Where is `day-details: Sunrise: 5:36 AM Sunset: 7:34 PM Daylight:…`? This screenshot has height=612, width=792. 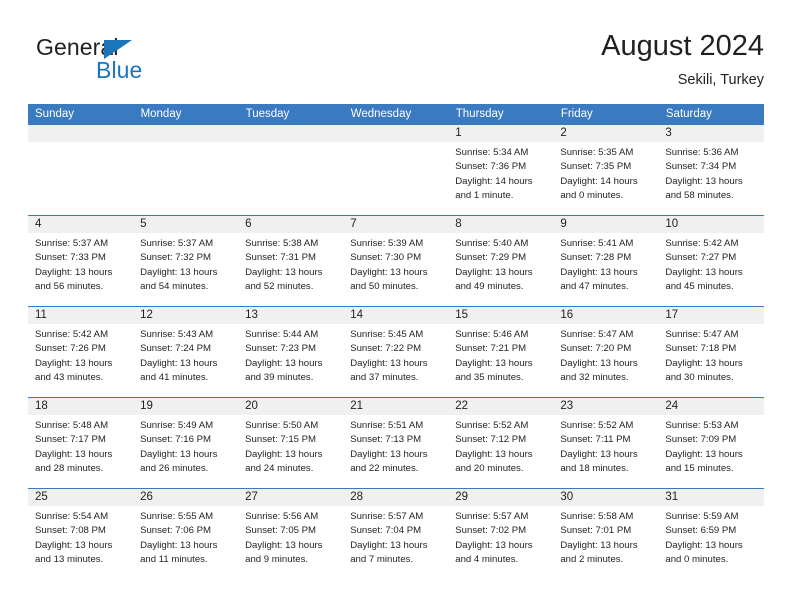 day-details: Sunrise: 5:36 AM Sunset: 7:34 PM Daylight:… is located at coordinates (710, 173).